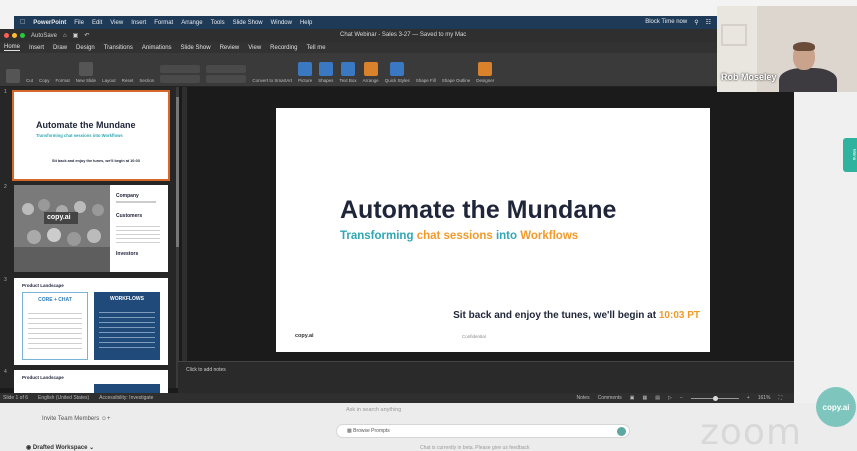 This screenshot has height=451, width=857. I want to click on tab-home: Home, so click(12, 47).